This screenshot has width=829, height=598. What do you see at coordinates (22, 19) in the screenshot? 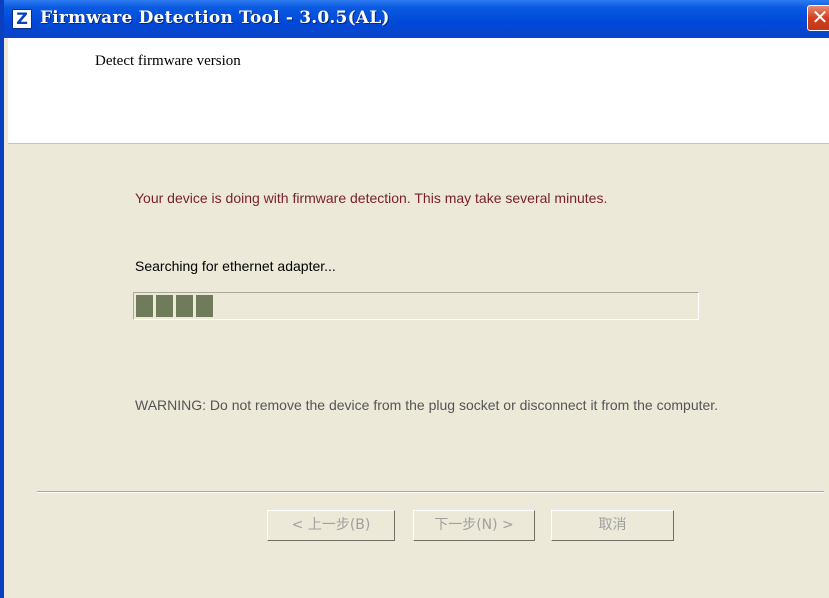
I see `app-logo-icon: Z` at bounding box center [22, 19].